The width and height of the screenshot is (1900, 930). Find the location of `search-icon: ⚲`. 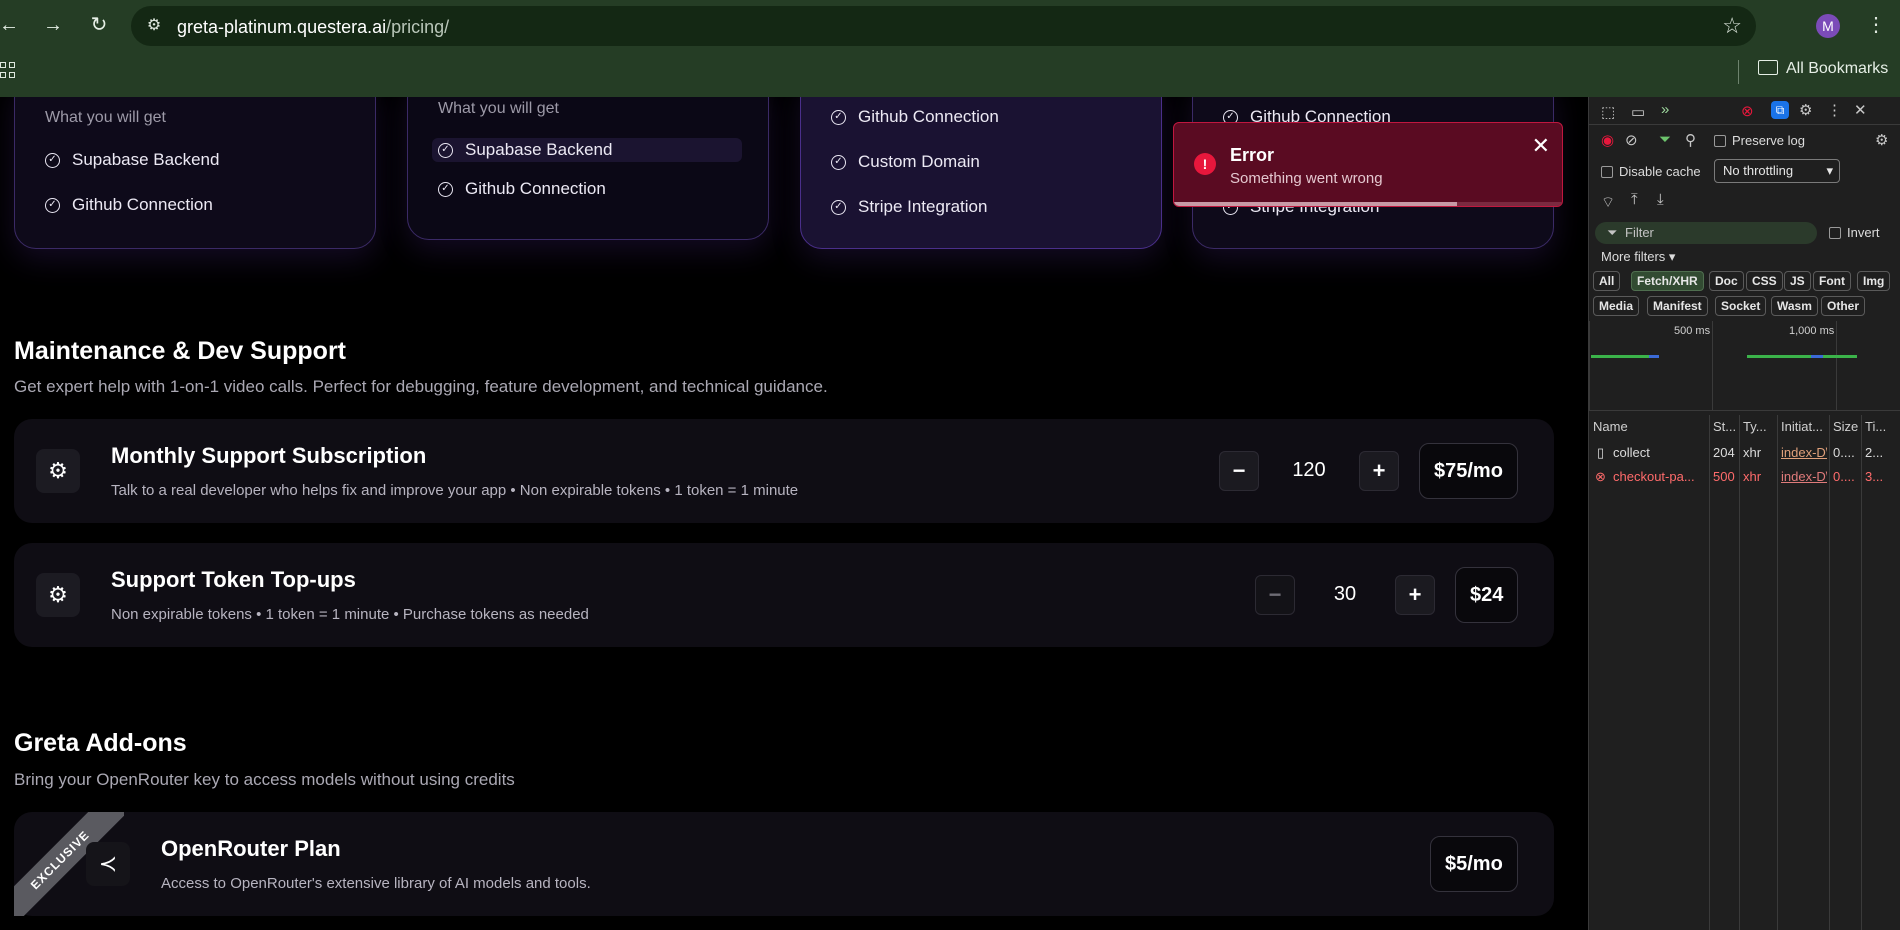

search-icon: ⚲ is located at coordinates (1690, 140).